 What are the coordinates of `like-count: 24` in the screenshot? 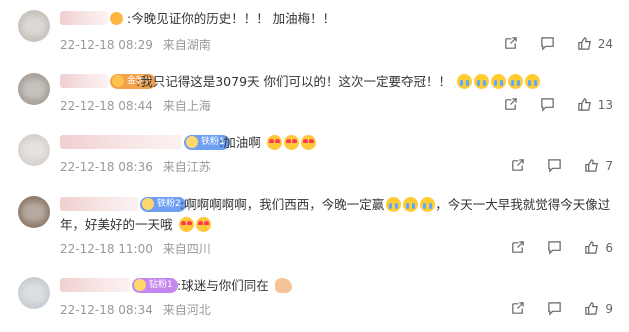 It's located at (605, 43).